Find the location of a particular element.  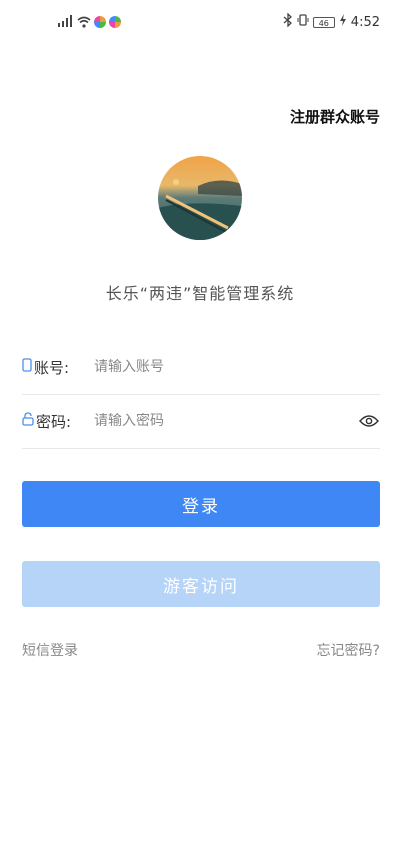

status-bar: 46 4:52 is located at coordinates (200, 22).